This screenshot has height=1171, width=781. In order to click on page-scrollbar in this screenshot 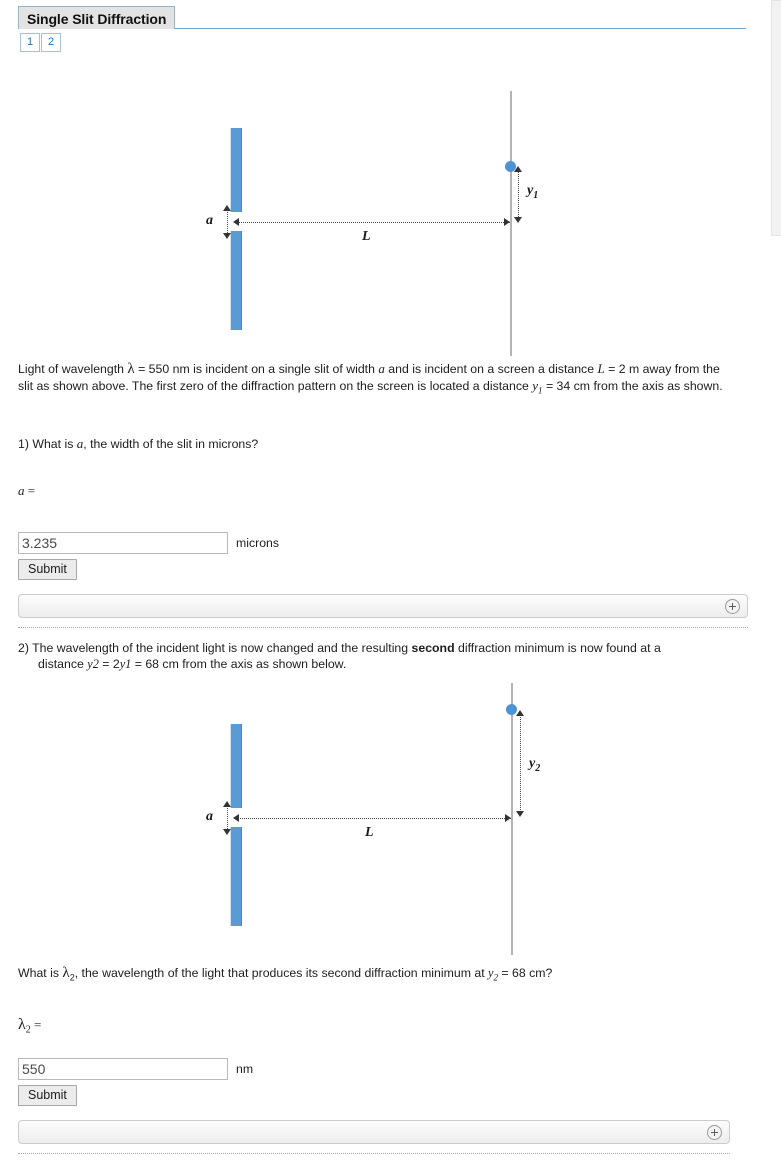, I will do `click(773, 585)`.